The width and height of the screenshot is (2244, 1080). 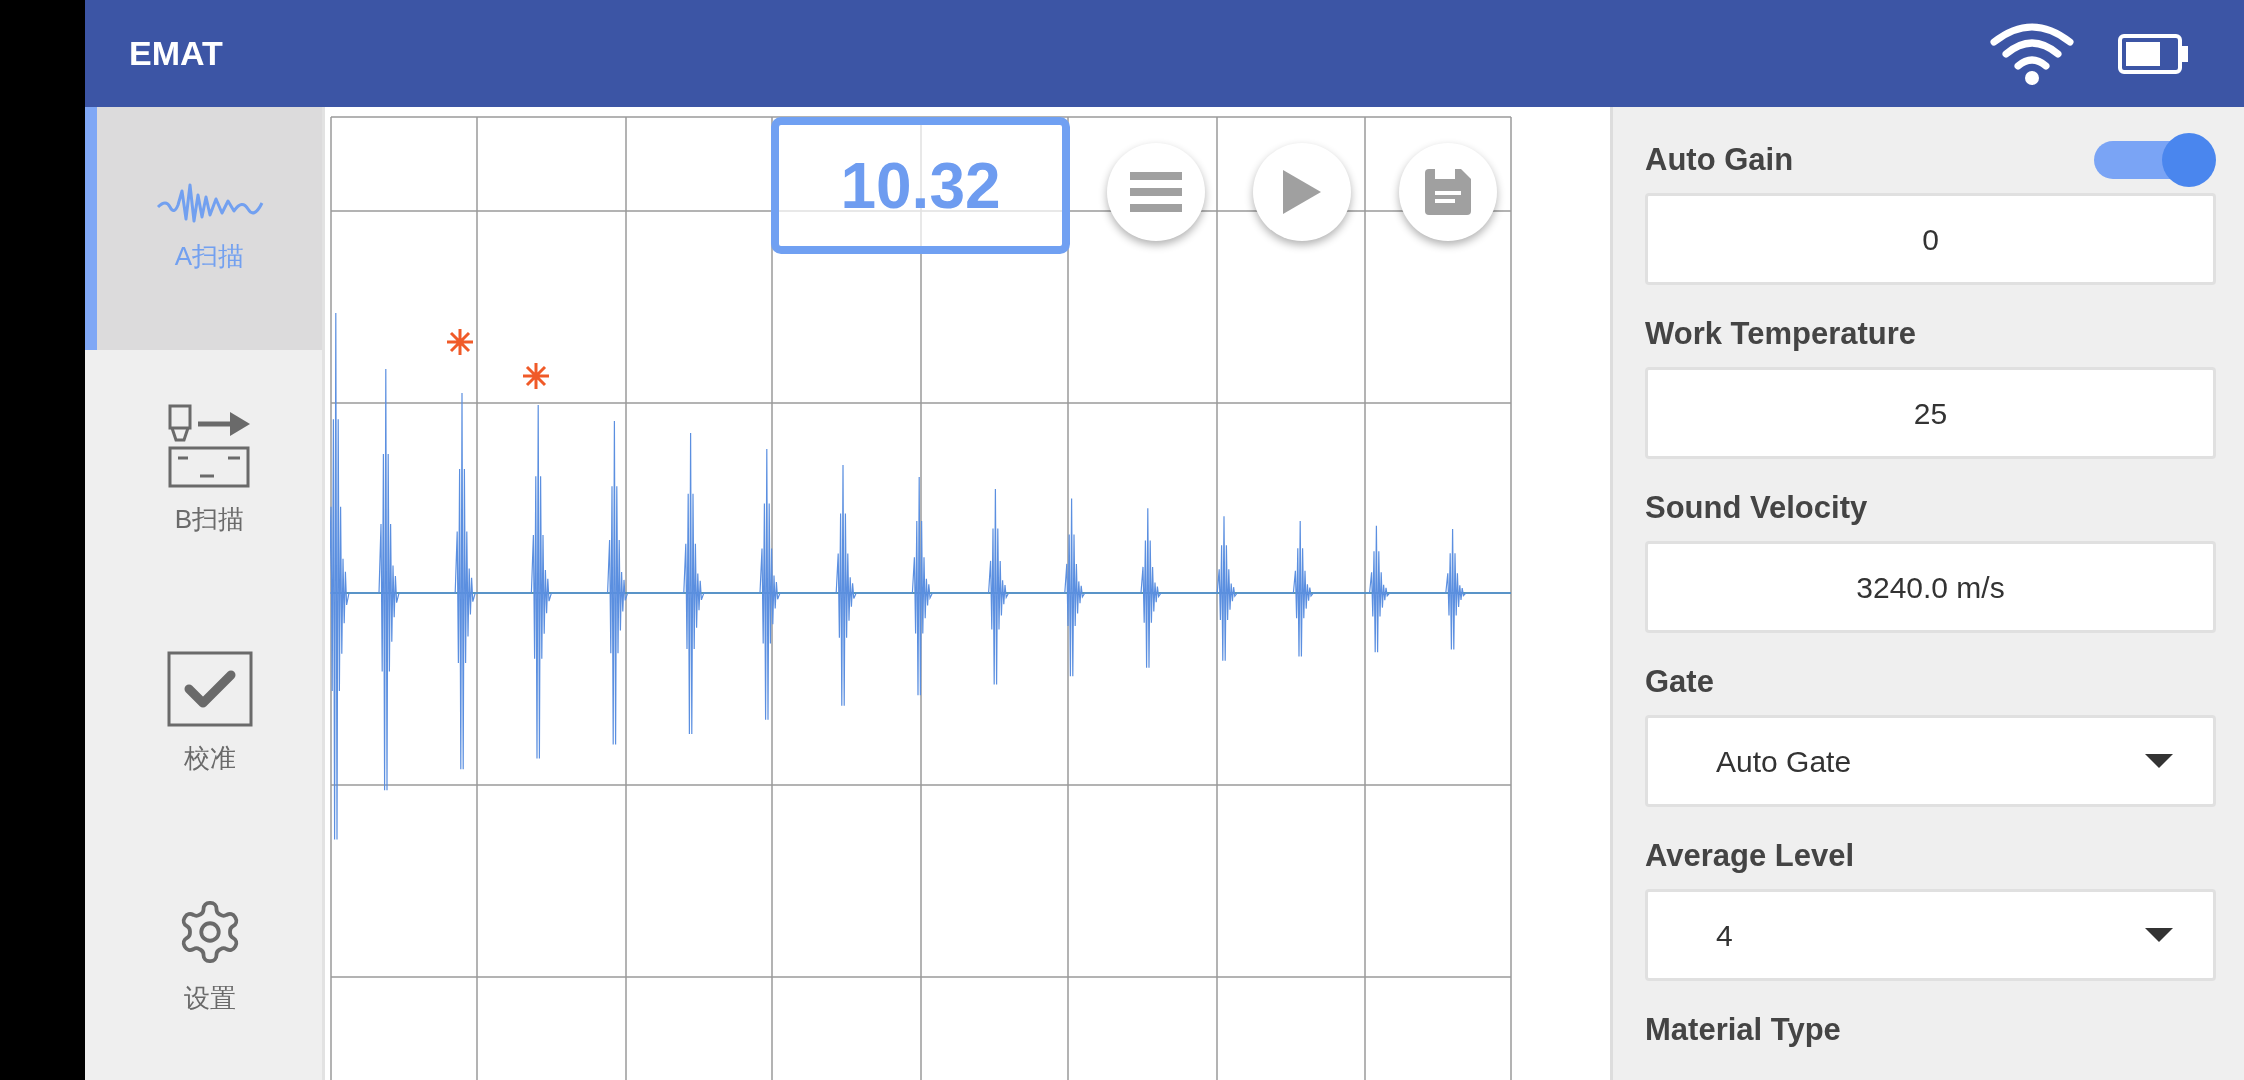 I want to click on probe-arrow-icon, so click(x=209, y=446).